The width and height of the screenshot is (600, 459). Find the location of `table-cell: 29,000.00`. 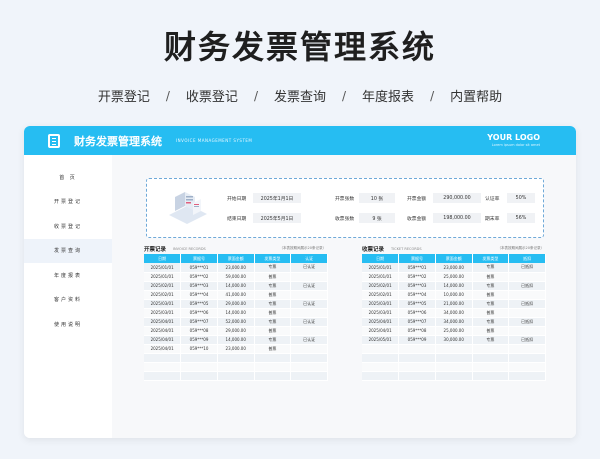

table-cell: 29,000.00 is located at coordinates (236, 304).